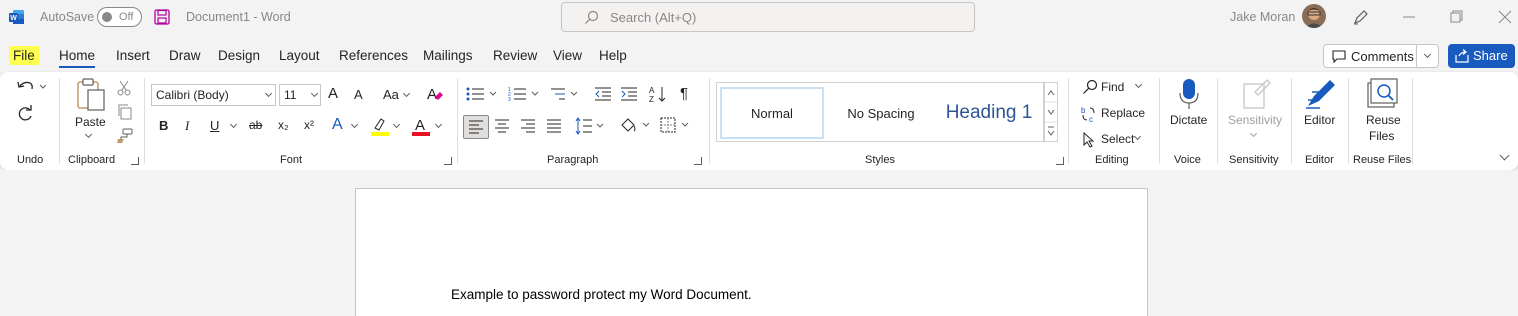 The image size is (1518, 316). I want to click on svg-text: c, so click(1091, 119).